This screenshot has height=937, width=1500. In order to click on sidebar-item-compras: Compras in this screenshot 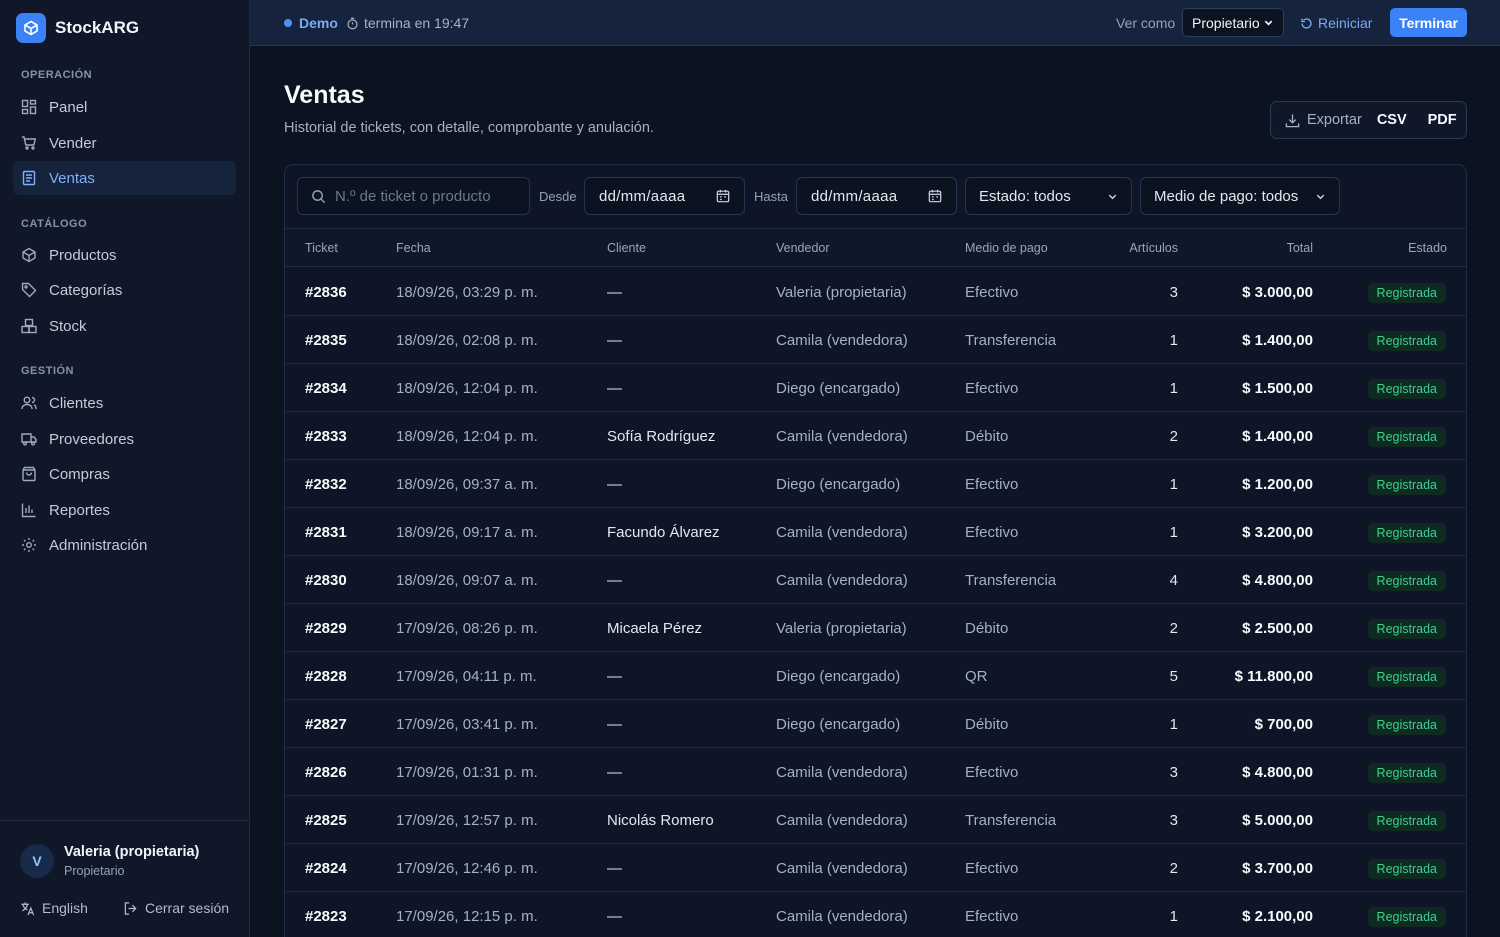, I will do `click(124, 474)`.